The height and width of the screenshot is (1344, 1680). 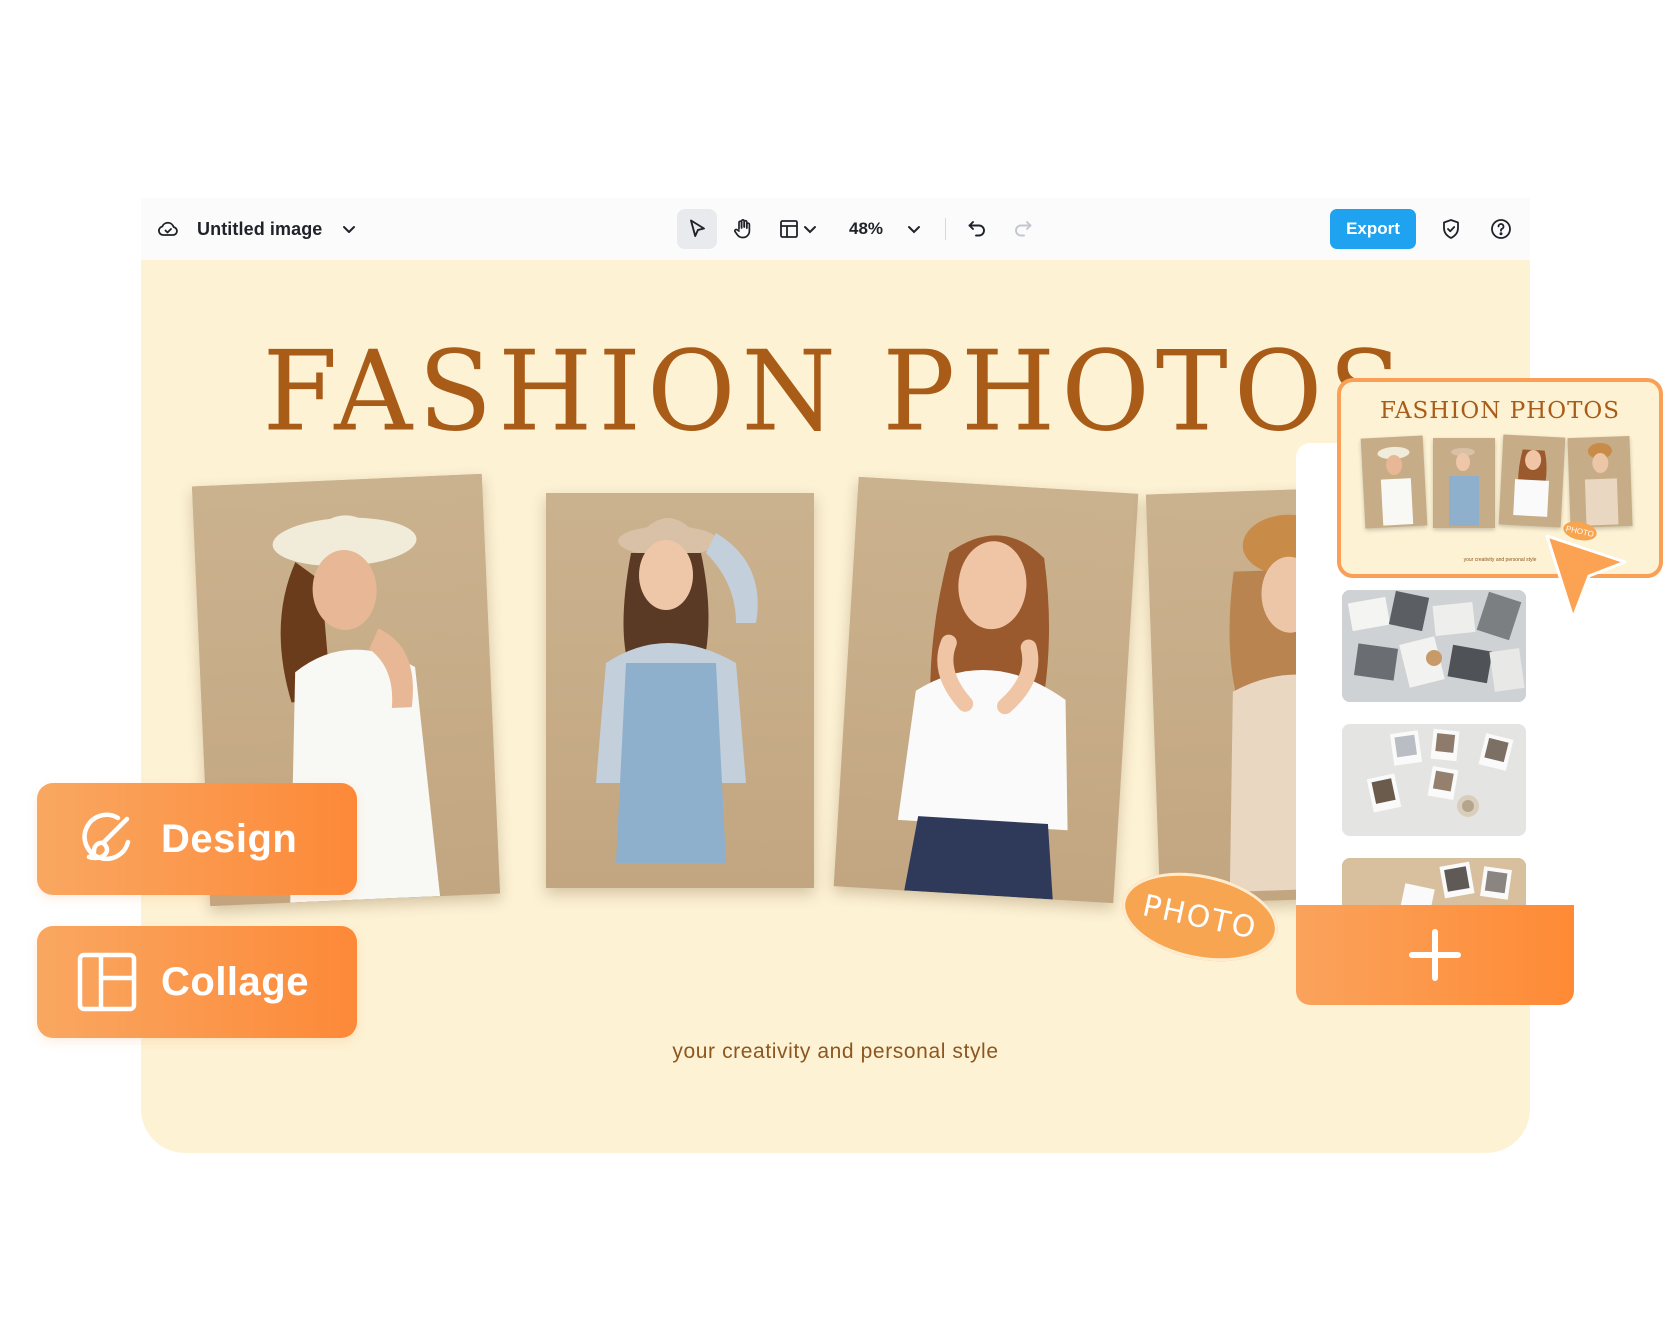 I want to click on layout-chevron-down-icon, so click(x=810, y=229).